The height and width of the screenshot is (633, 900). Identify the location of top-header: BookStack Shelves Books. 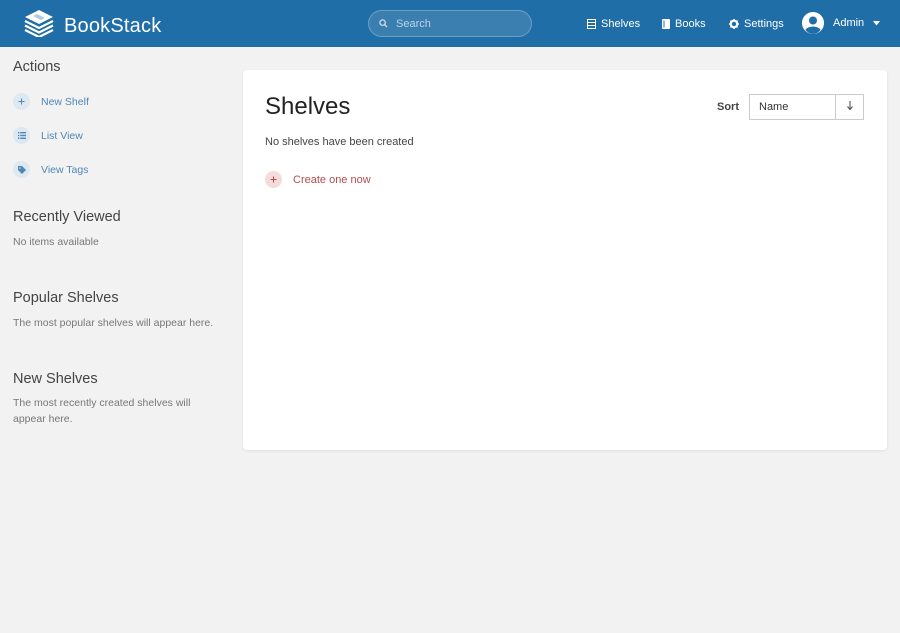
(450, 23).